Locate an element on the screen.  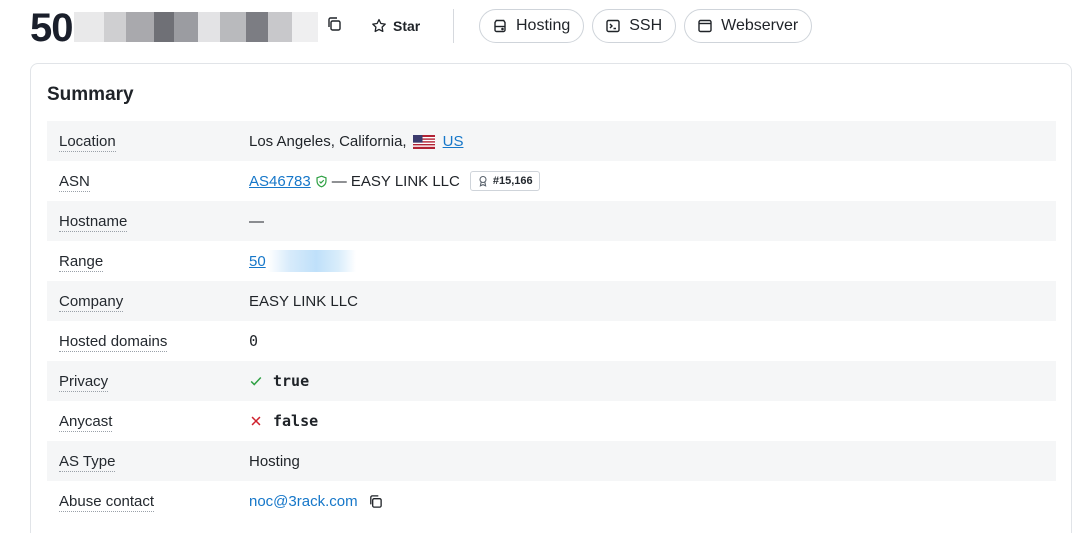
anycast-label: Anycast is located at coordinates (86, 422).